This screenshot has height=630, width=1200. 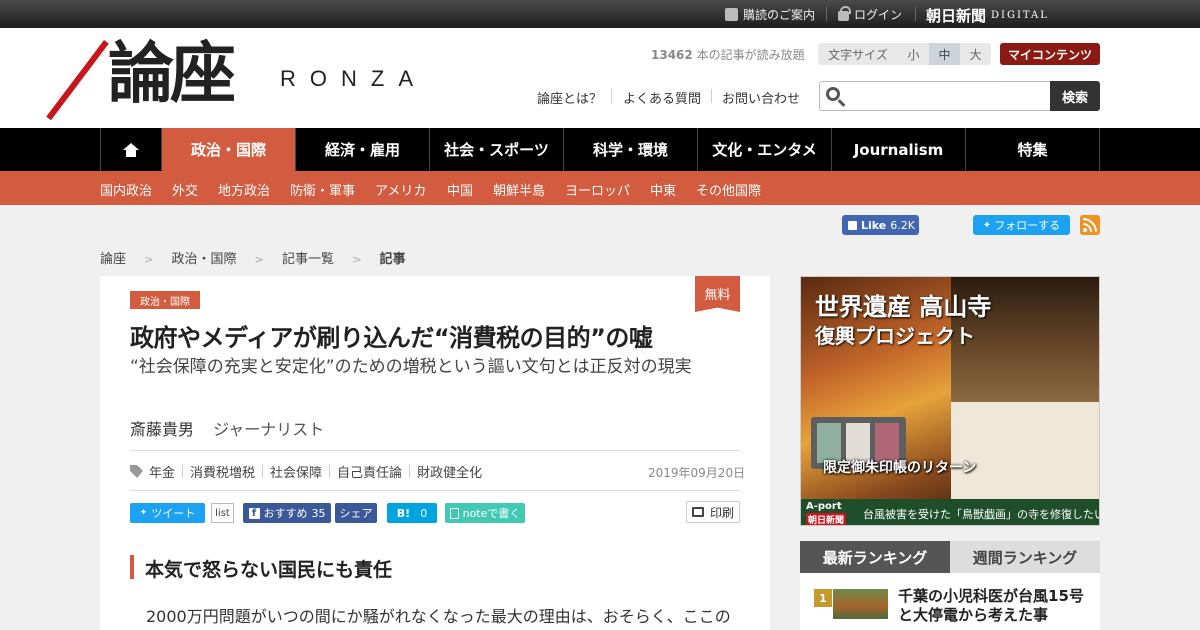 I want to click on nav-item-culture: 文化・エンタメ, so click(x=765, y=149).